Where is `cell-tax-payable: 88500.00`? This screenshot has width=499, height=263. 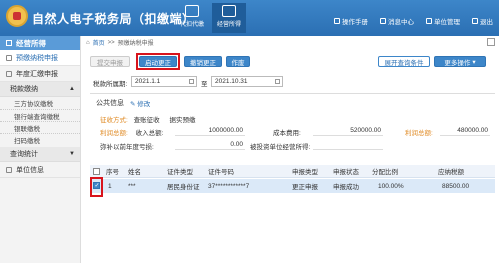 cell-tax-payable: 88500.00 is located at coordinates (456, 186).